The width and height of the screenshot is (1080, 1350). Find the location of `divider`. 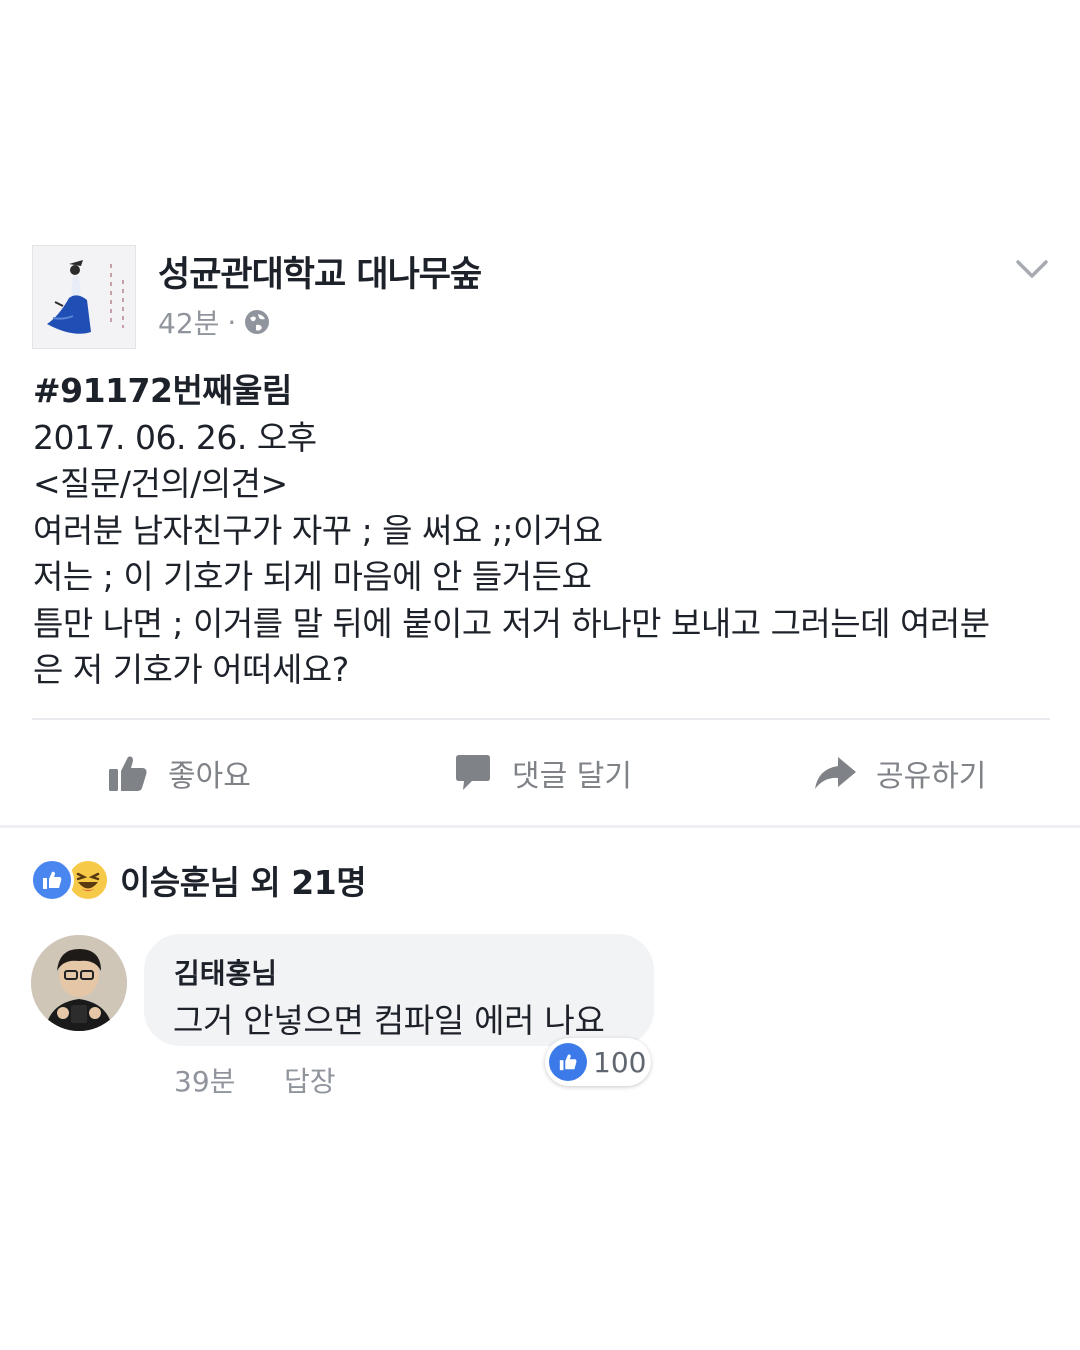

divider is located at coordinates (541, 719).